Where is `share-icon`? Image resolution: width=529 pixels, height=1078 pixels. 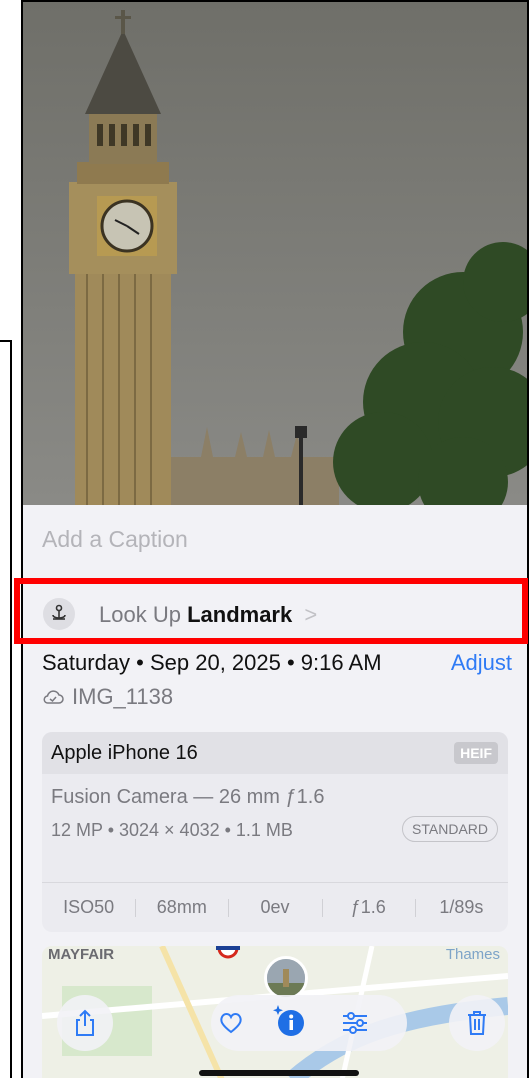 share-icon is located at coordinates (85, 1022).